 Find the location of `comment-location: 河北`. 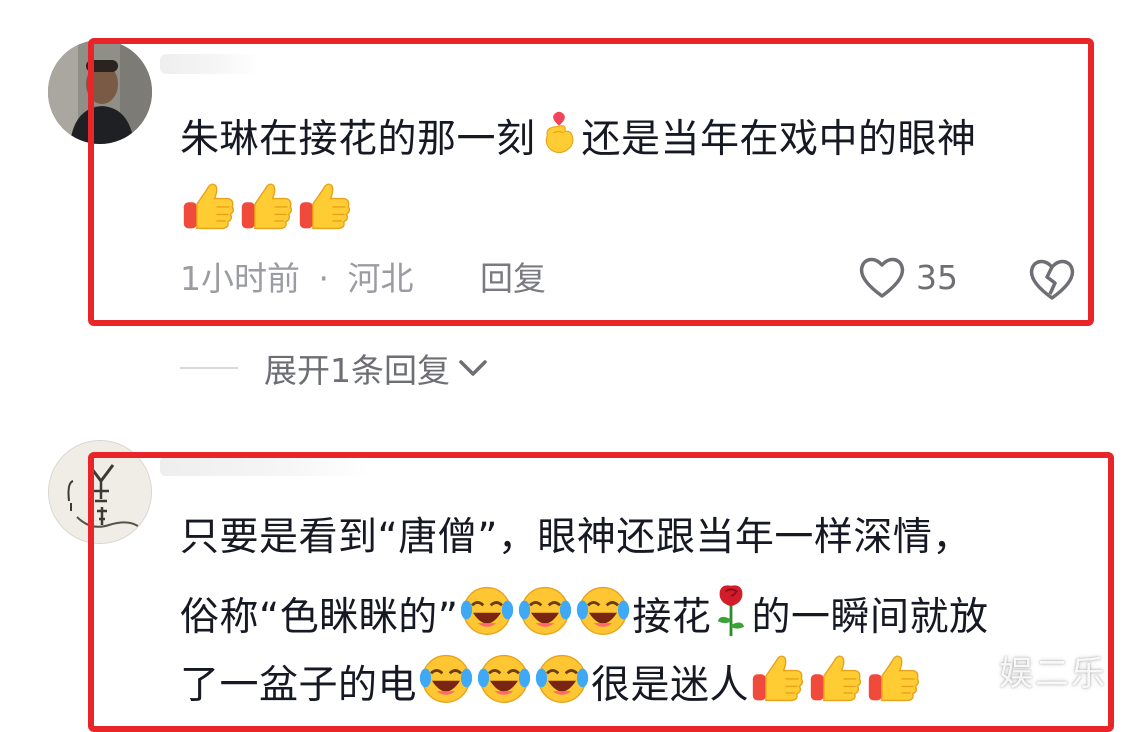

comment-location: 河北 is located at coordinates (380, 278).